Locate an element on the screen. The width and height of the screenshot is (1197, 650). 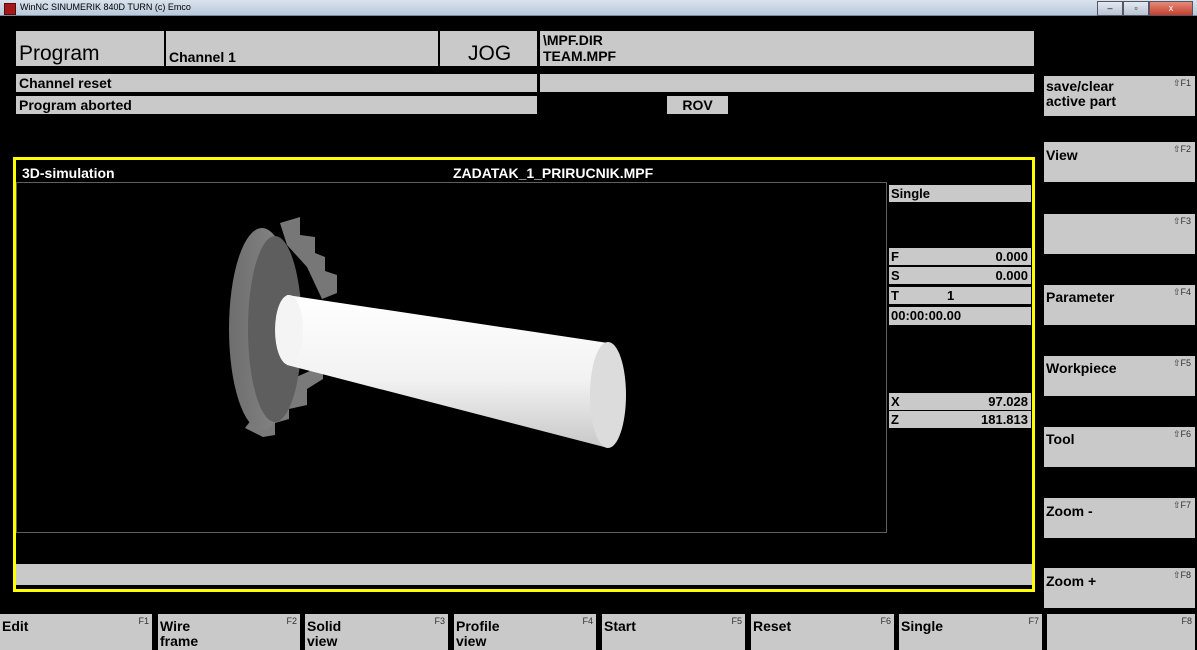
maximize-button: ▫ is located at coordinates (1136, 8).